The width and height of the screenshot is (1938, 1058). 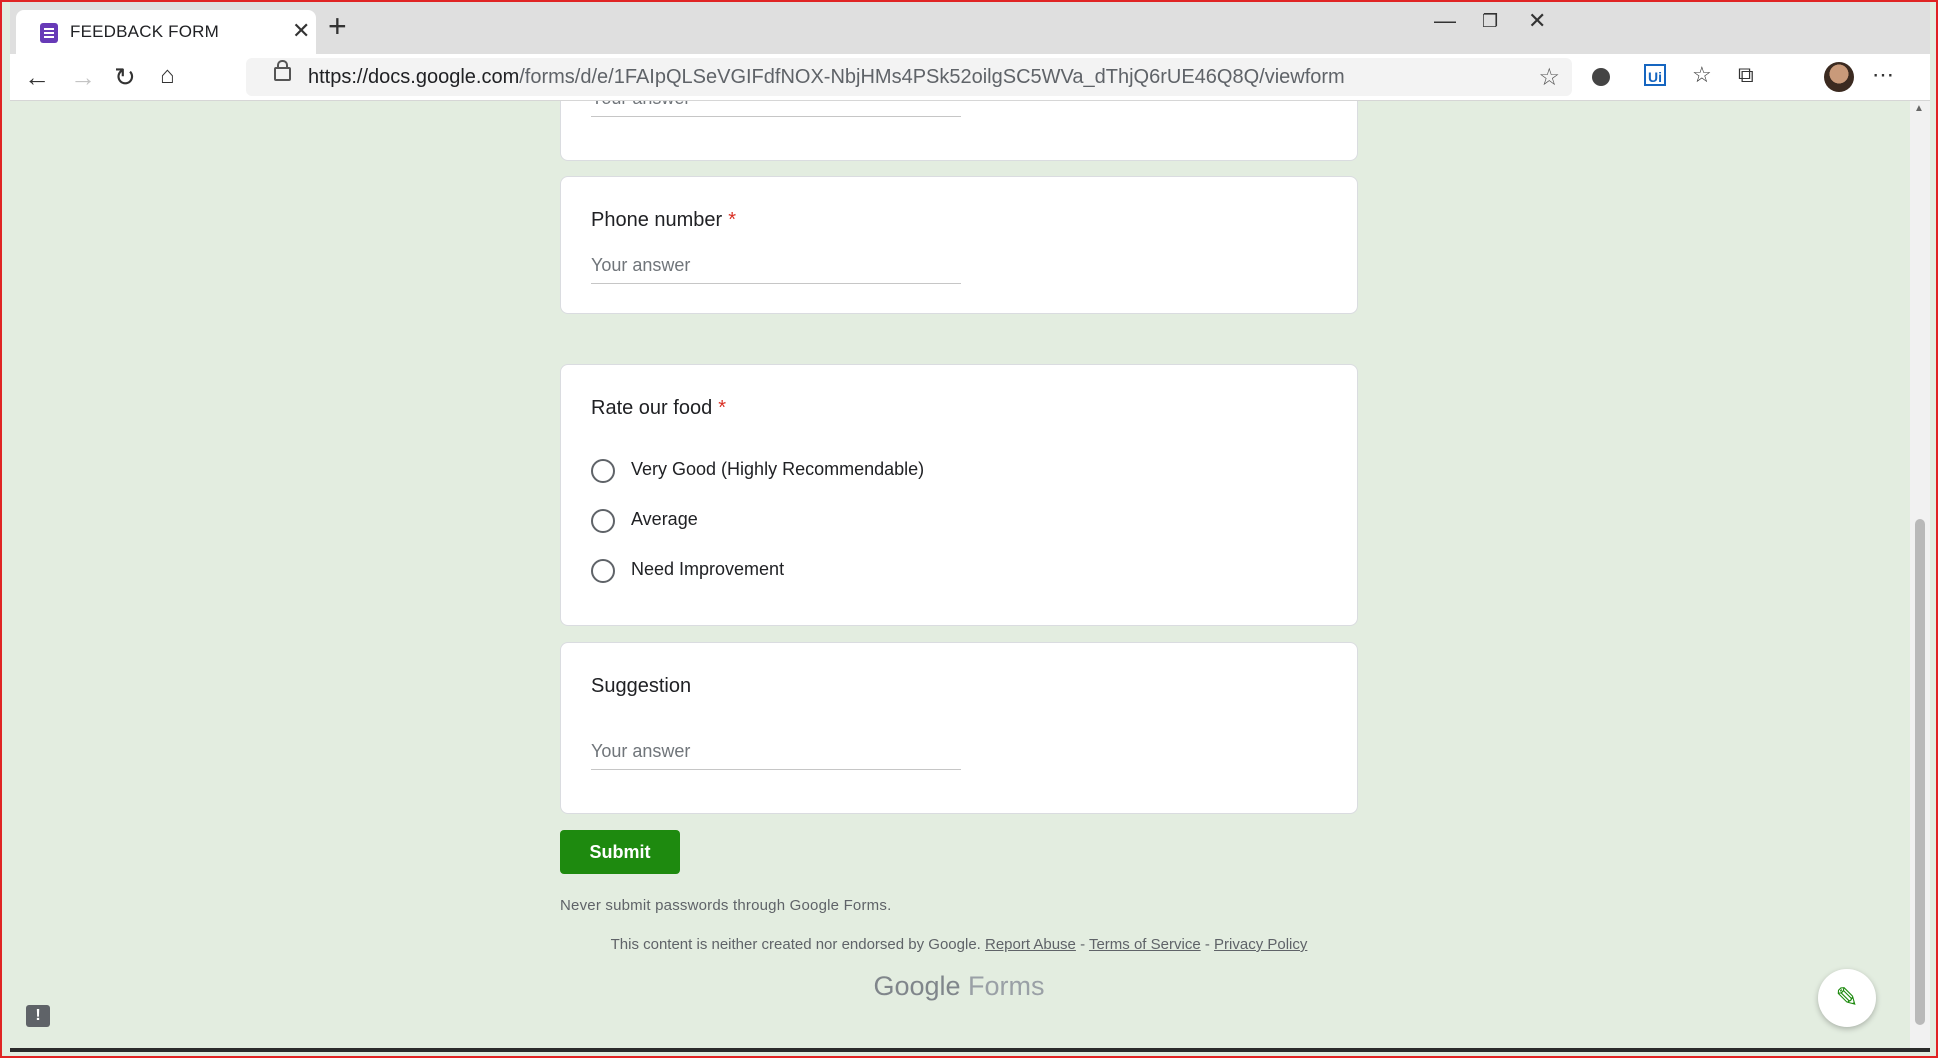 I want to click on question-title-phone: Phone number *, so click(x=663, y=220).